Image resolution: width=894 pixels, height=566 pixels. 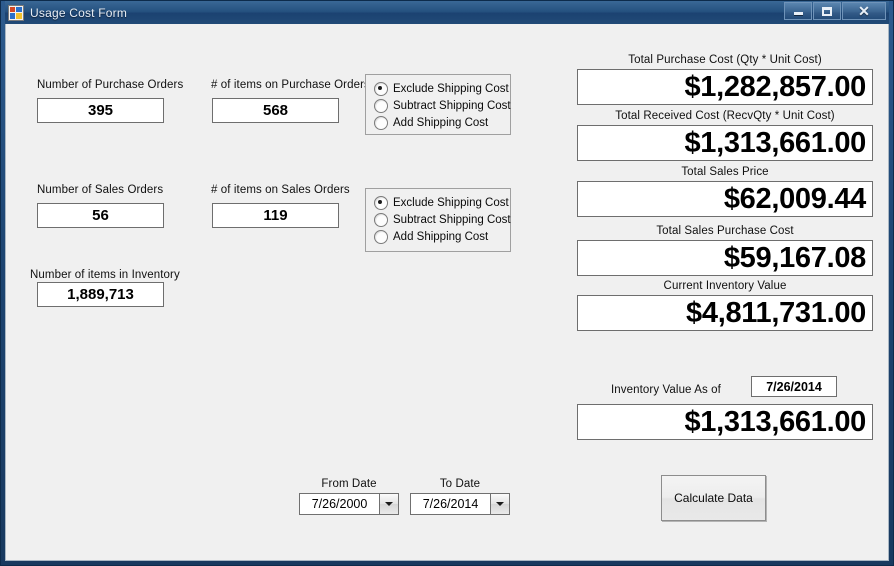 I want to click on minimize-button, so click(x=798, y=11).